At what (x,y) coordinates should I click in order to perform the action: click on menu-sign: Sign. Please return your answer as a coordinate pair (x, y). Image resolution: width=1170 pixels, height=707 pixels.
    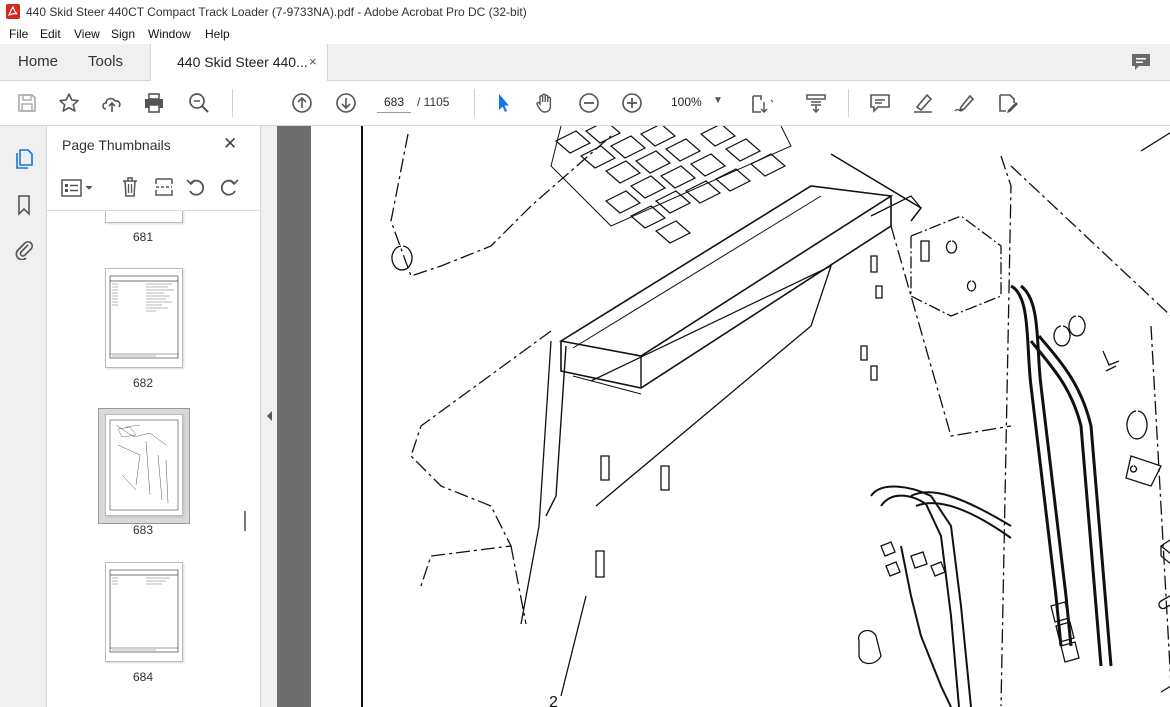
    Looking at the image, I should click on (123, 34).